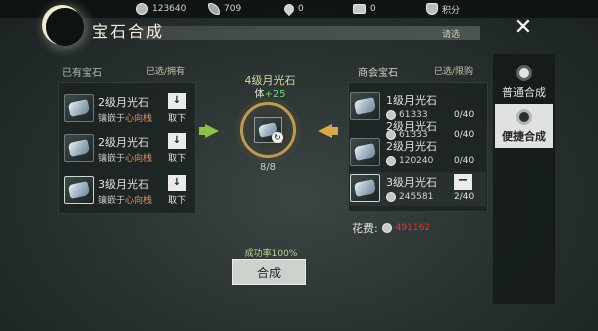 The height and width of the screenshot is (331, 598). What do you see at coordinates (365, 228) in the screenshot?
I see `cost-label: 花费:` at bounding box center [365, 228].